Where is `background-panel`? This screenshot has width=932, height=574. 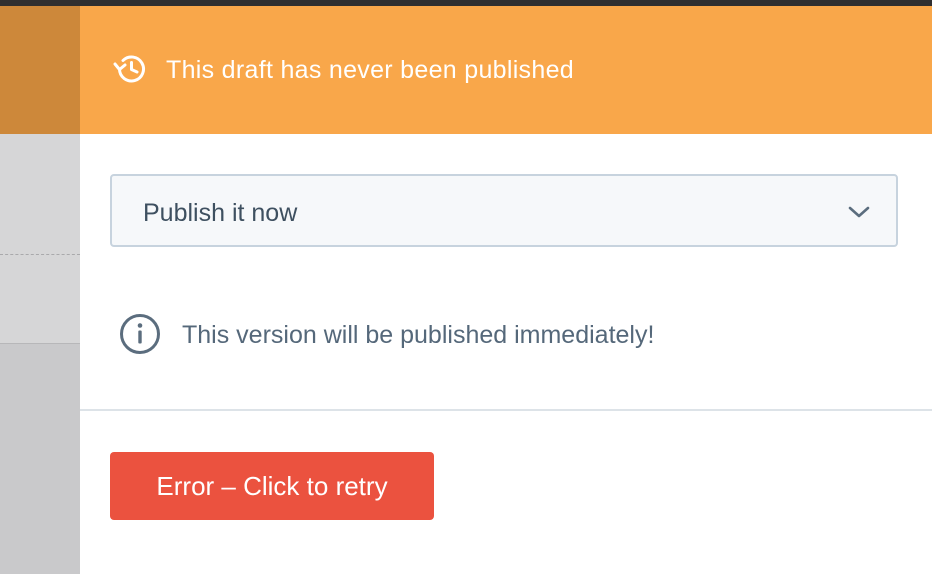 background-panel is located at coordinates (40, 238).